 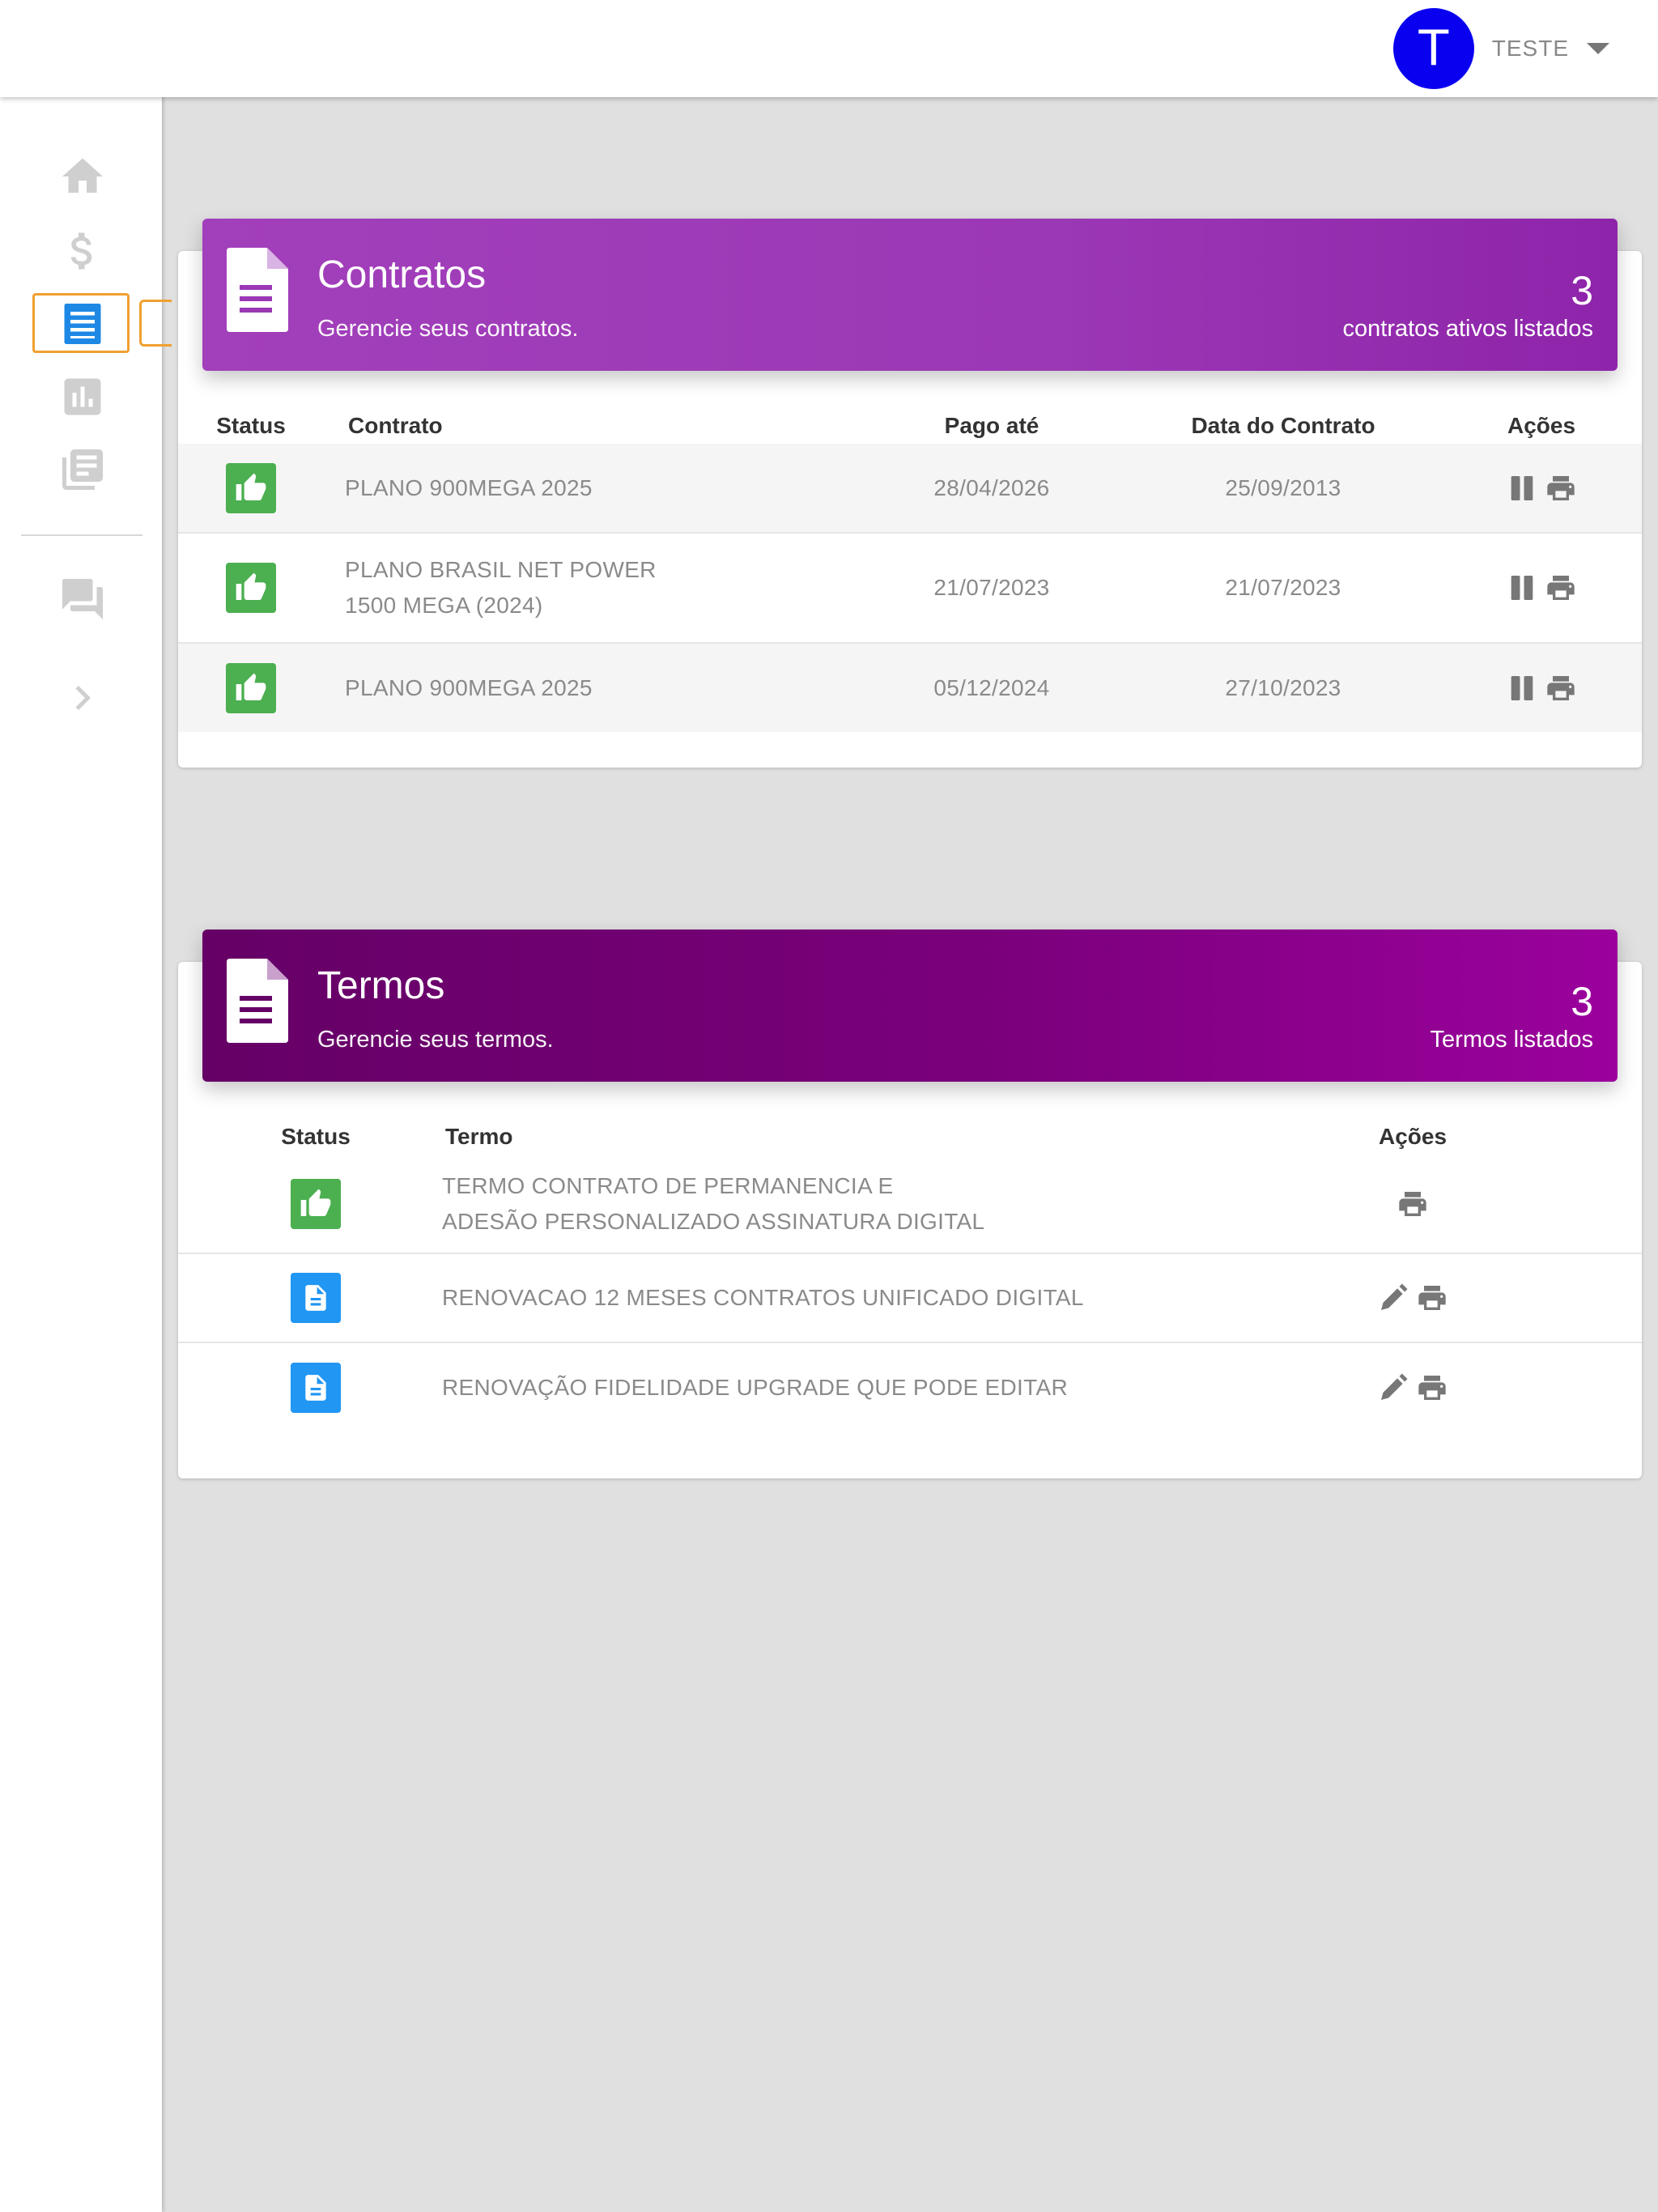 What do you see at coordinates (81, 1106) in the screenshot?
I see `sidebar: BRASIL NET POWER` at bounding box center [81, 1106].